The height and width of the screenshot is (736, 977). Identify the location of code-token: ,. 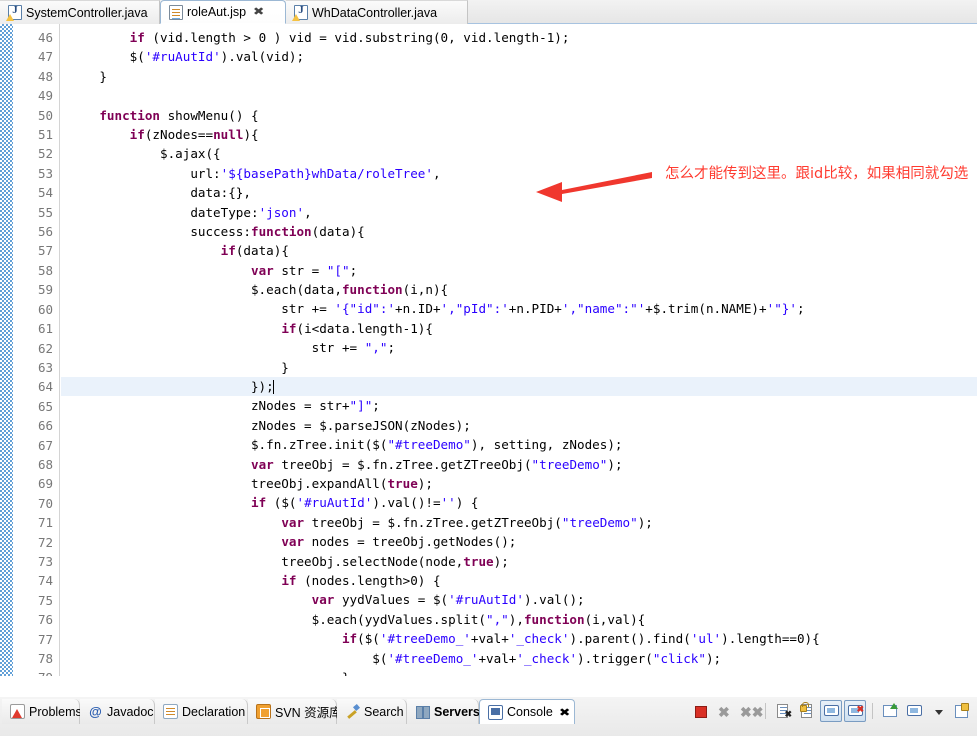
(436, 173).